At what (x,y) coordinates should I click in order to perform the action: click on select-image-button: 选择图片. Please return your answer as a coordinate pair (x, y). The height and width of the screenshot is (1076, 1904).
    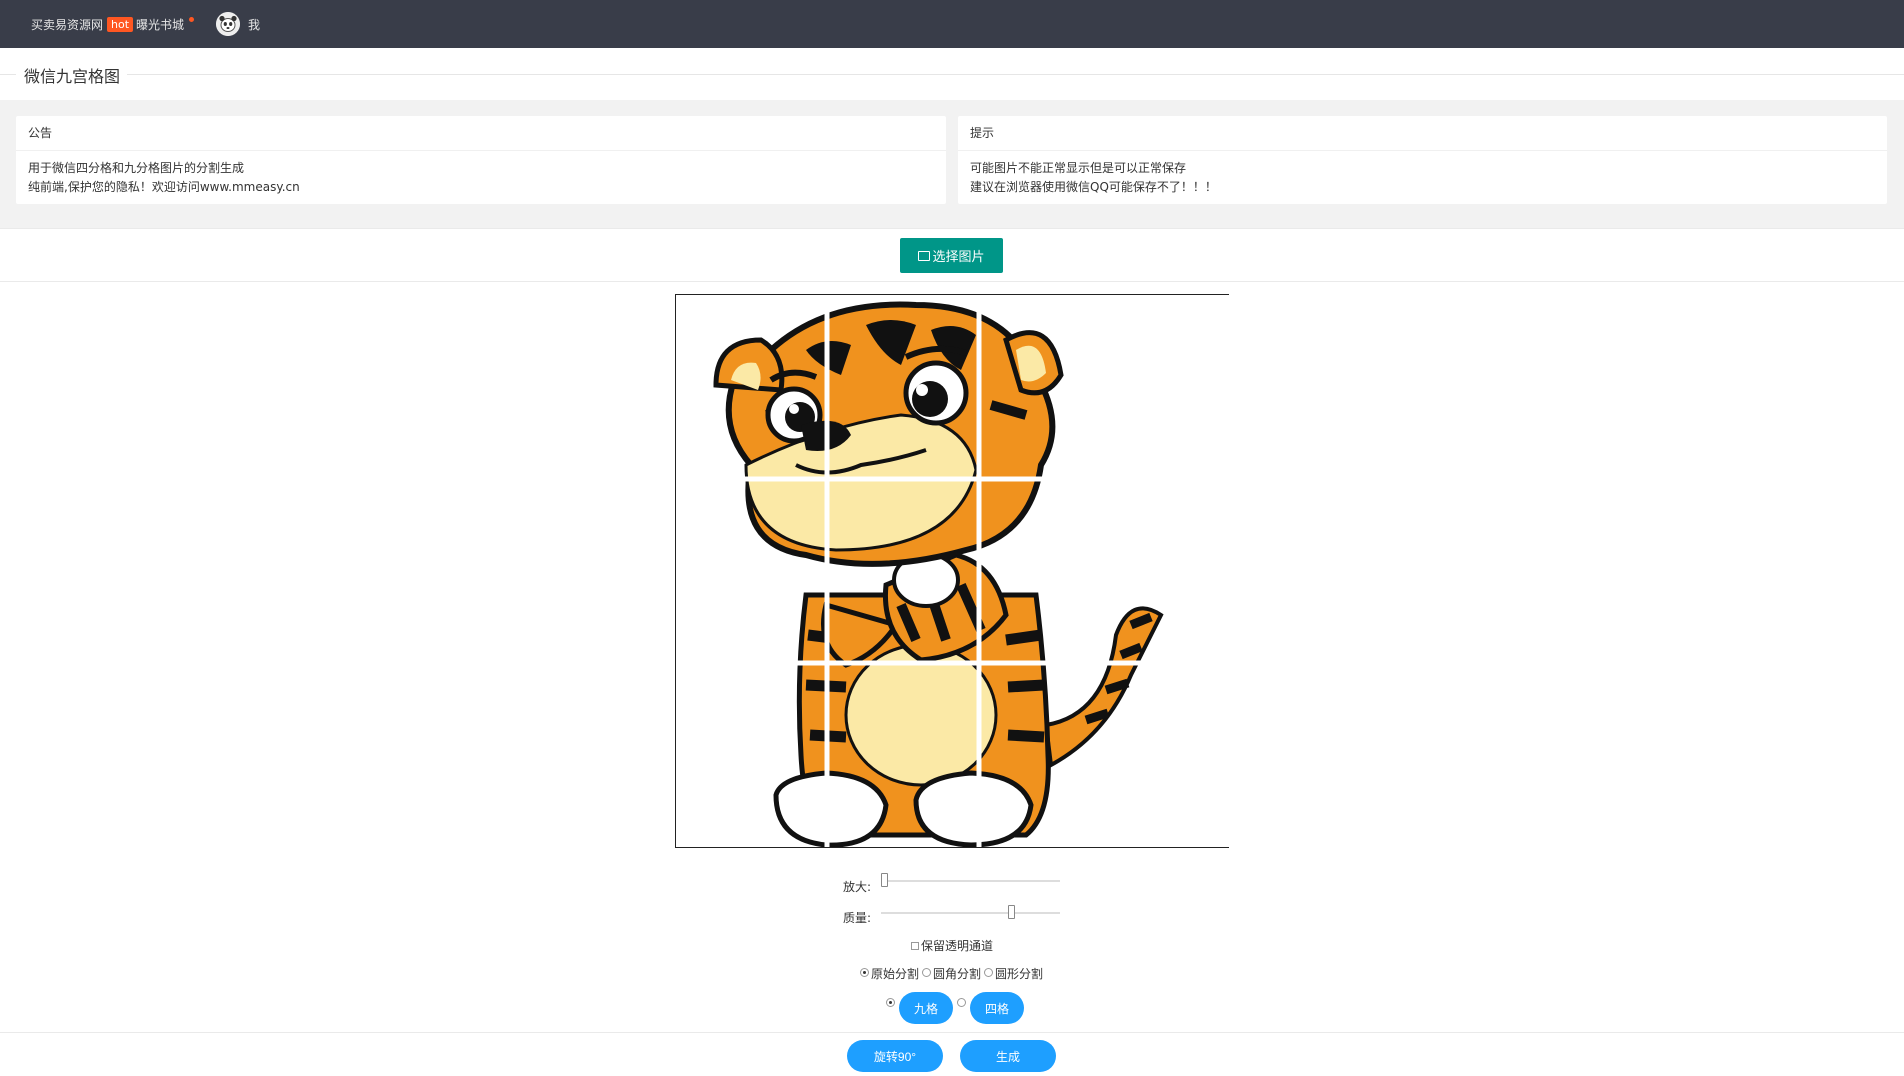
    Looking at the image, I should click on (951, 255).